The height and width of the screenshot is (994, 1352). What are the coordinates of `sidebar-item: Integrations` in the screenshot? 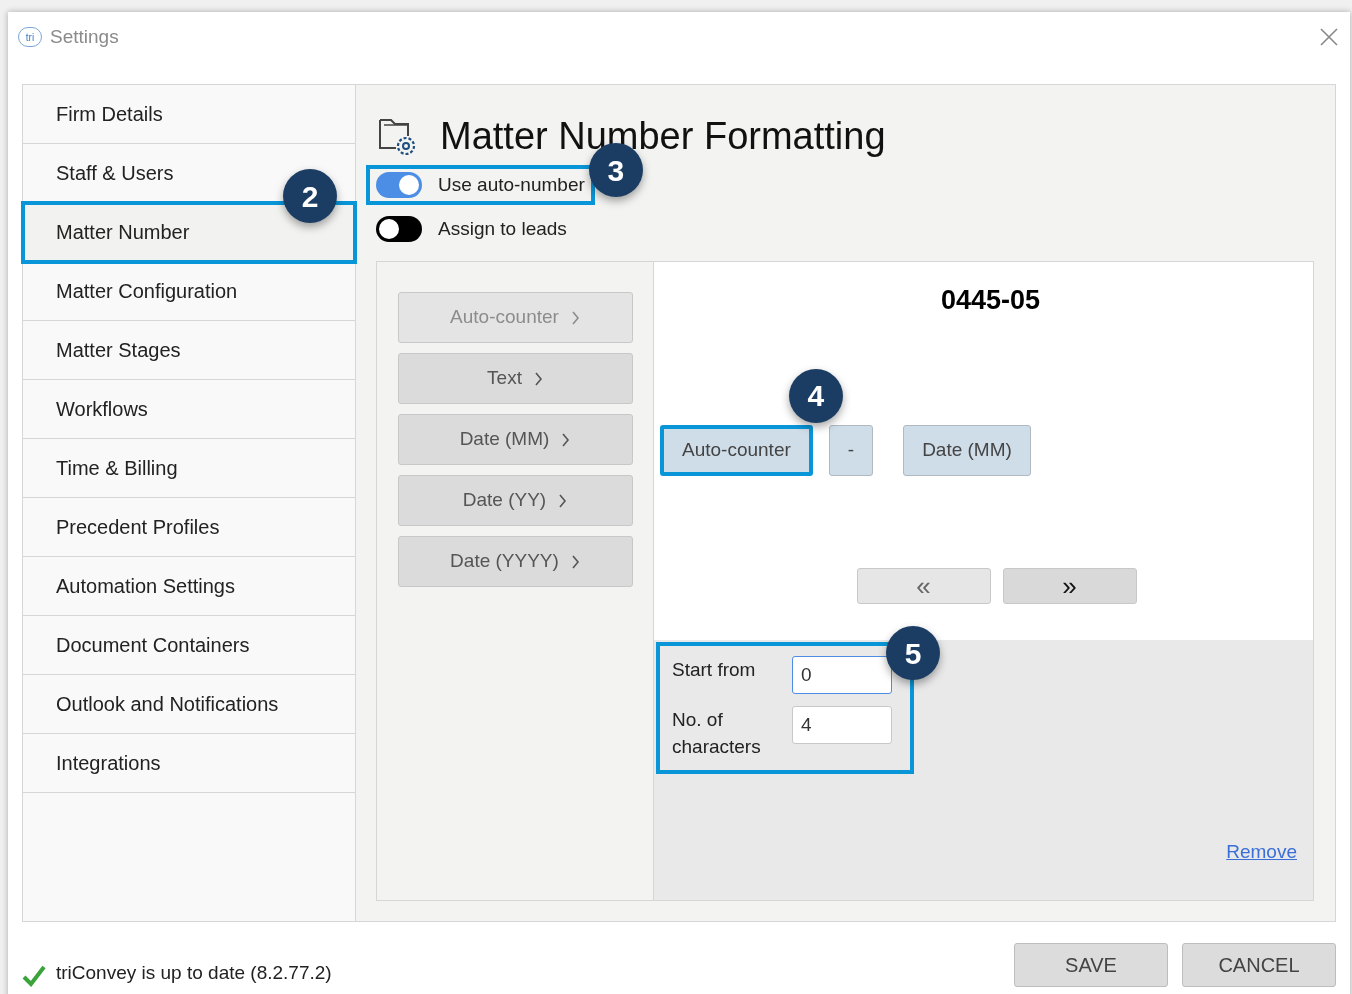 It's located at (189, 763).